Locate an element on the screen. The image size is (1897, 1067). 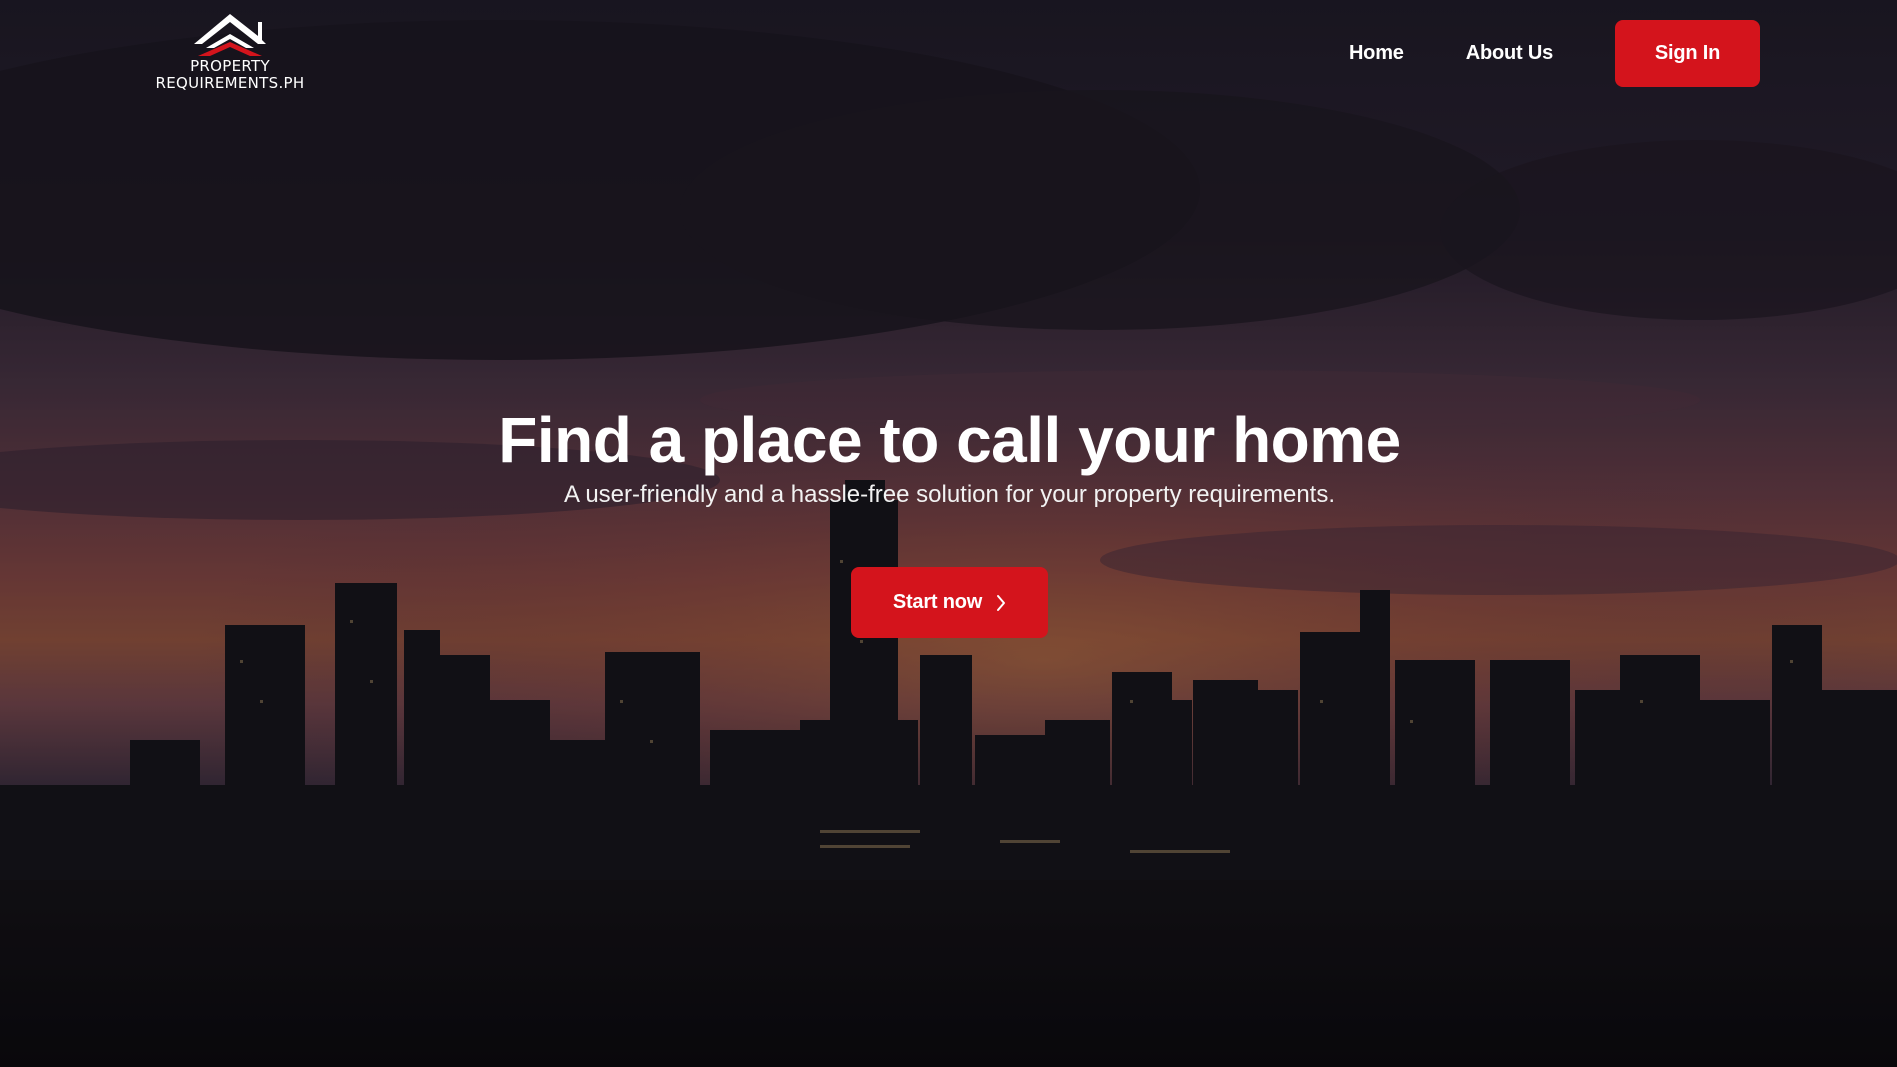
start-now-button: Start now is located at coordinates (949, 602).